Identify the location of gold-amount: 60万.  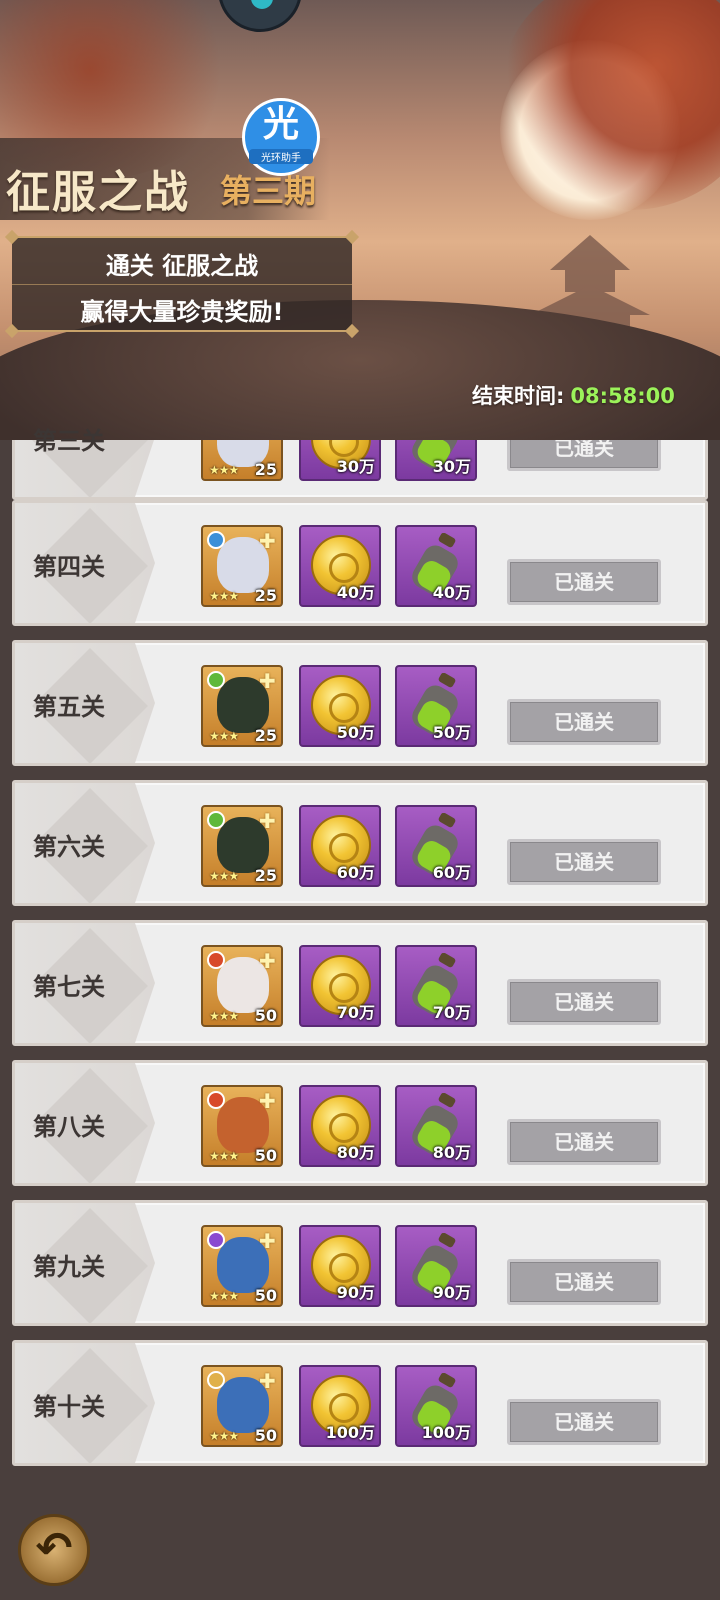
(355, 872).